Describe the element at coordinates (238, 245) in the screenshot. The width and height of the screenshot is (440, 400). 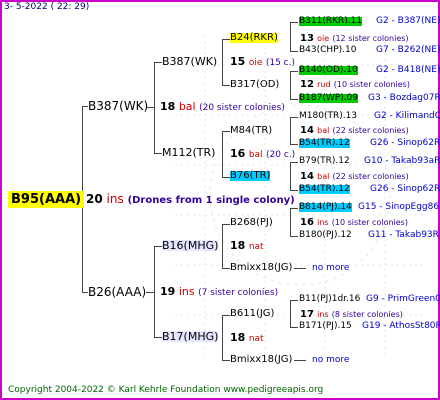
I see `node-b16mhg-number: 18` at that location.